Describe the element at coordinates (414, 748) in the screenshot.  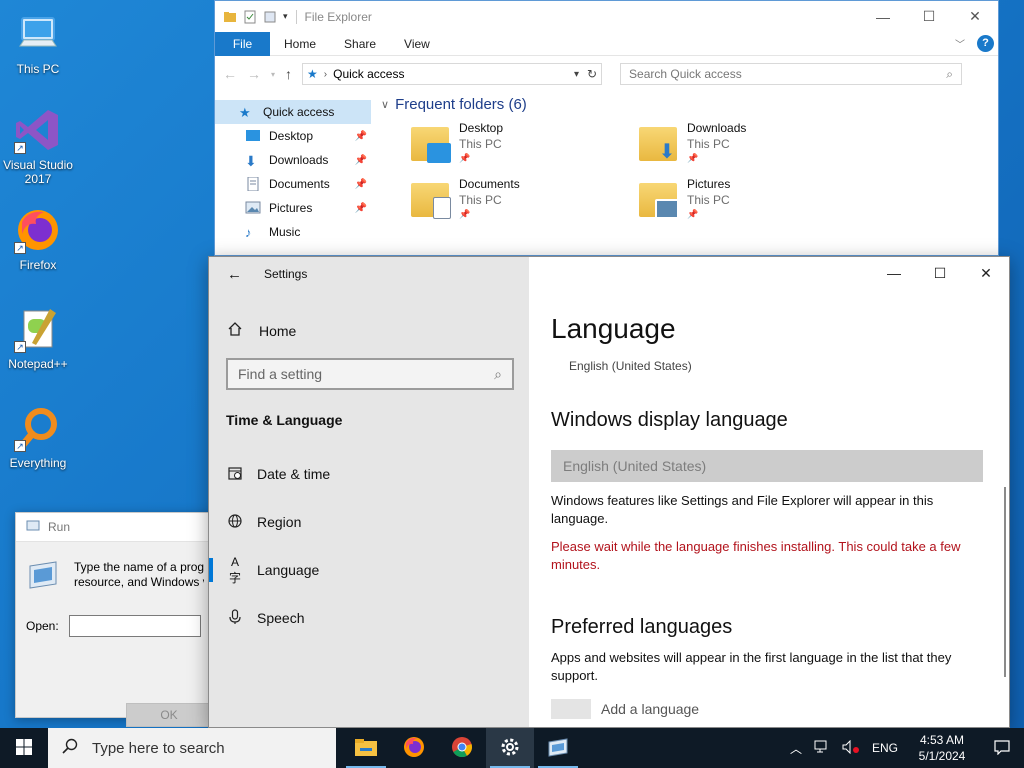
I see `taskbar-firefox` at that location.